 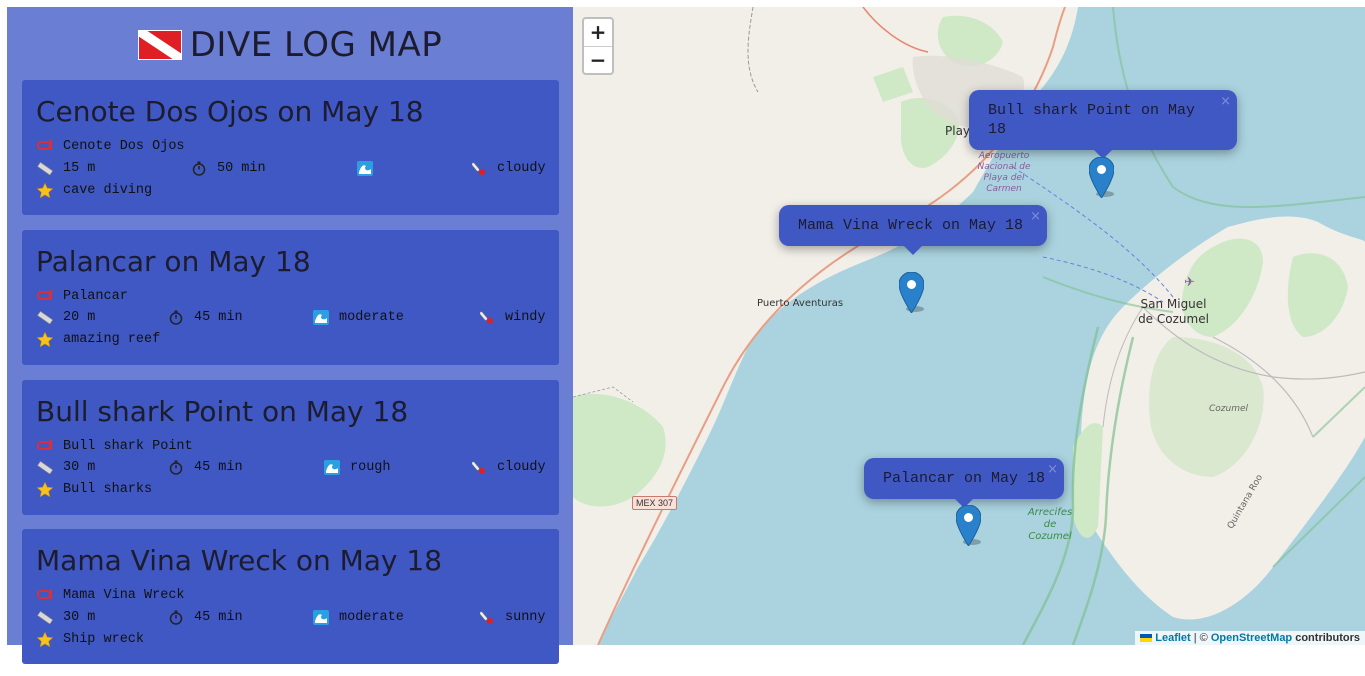 I want to click on dive-title: Palancar on May 18, so click(x=173, y=261).